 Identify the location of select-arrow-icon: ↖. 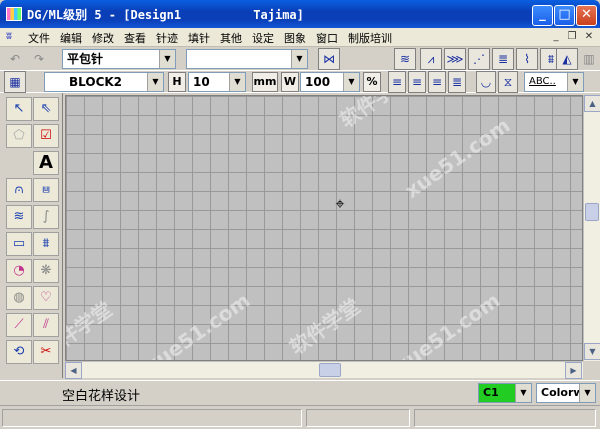
(19, 109).